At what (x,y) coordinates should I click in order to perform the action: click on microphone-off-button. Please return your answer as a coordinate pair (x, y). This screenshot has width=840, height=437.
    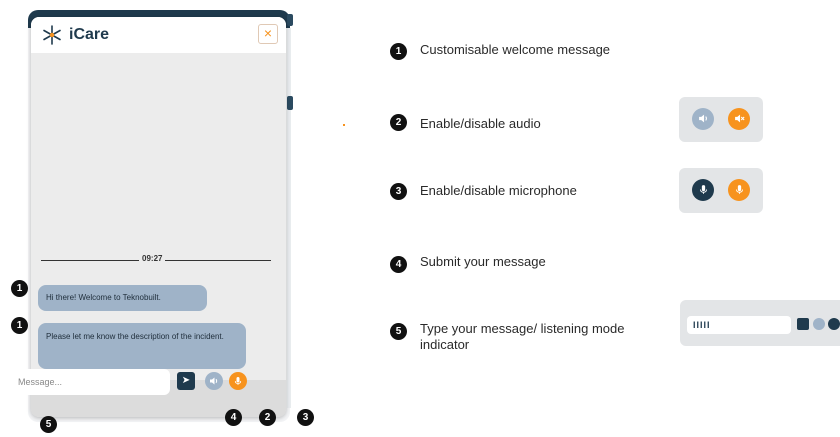
    Looking at the image, I should click on (739, 190).